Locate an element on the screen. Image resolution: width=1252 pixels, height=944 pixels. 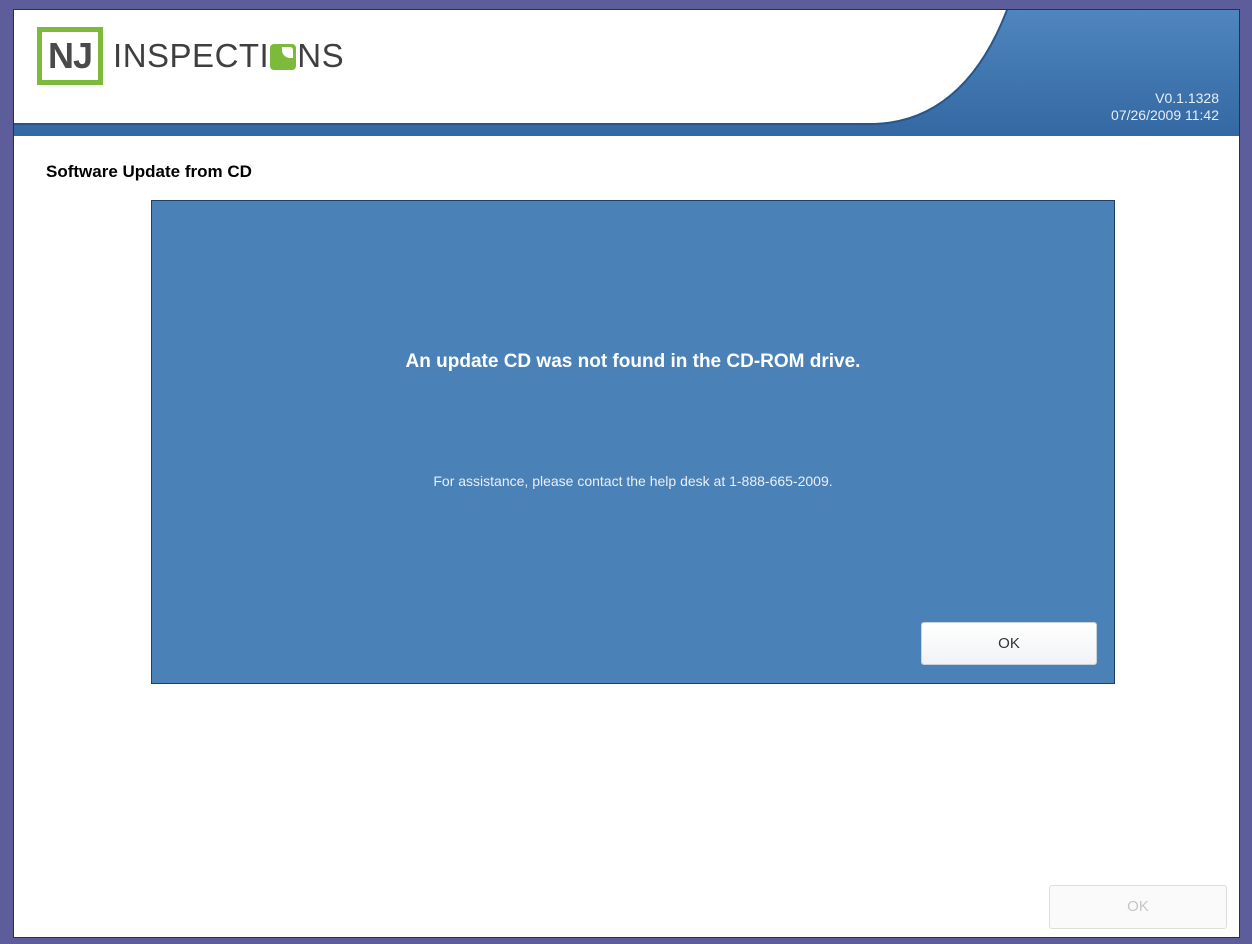
logo-nj-box: NJ is located at coordinates (70, 56).